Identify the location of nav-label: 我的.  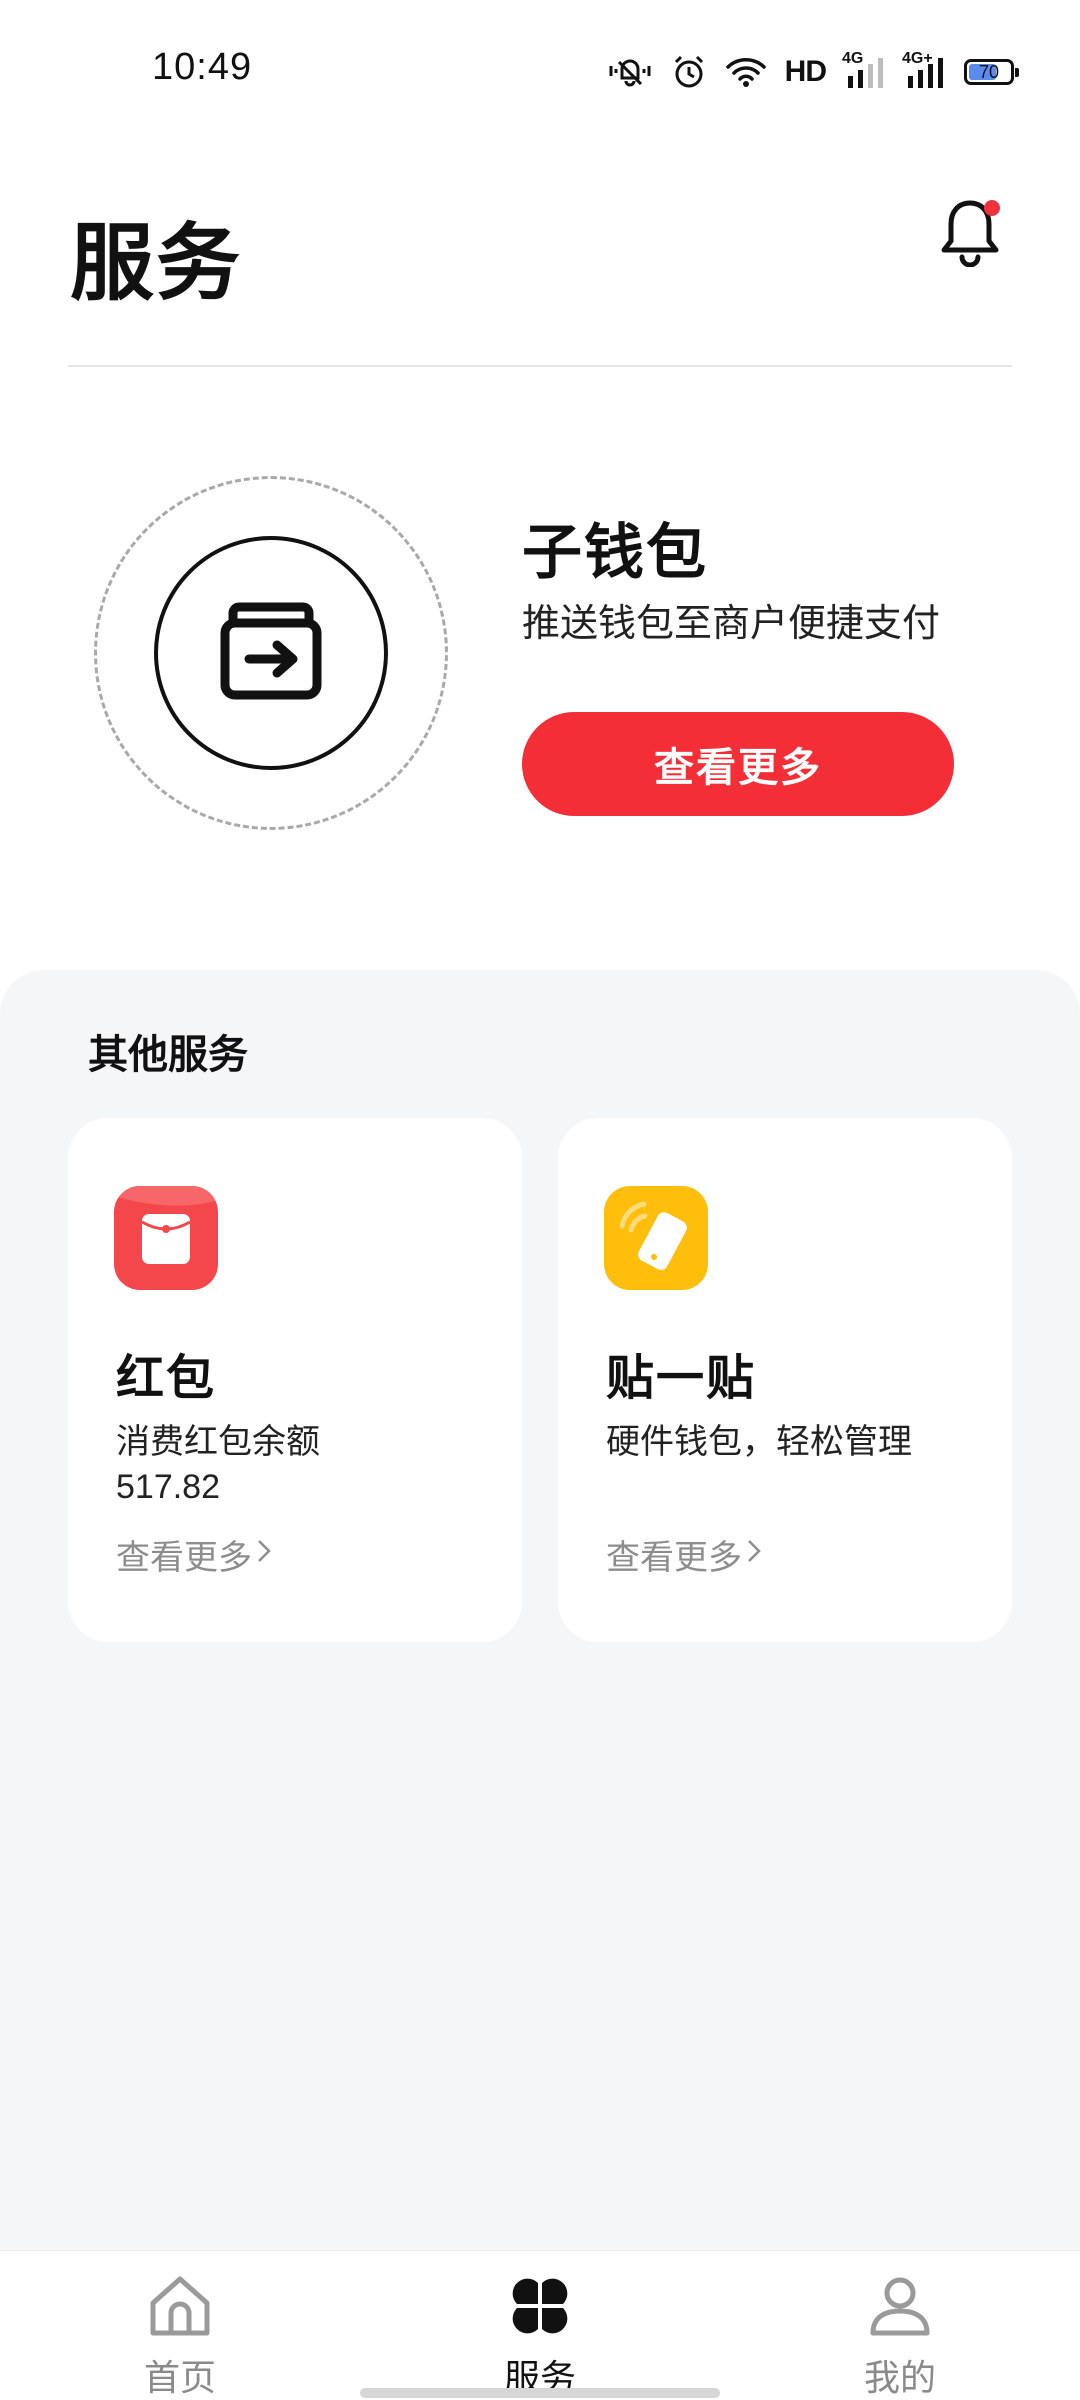
(899, 2377).